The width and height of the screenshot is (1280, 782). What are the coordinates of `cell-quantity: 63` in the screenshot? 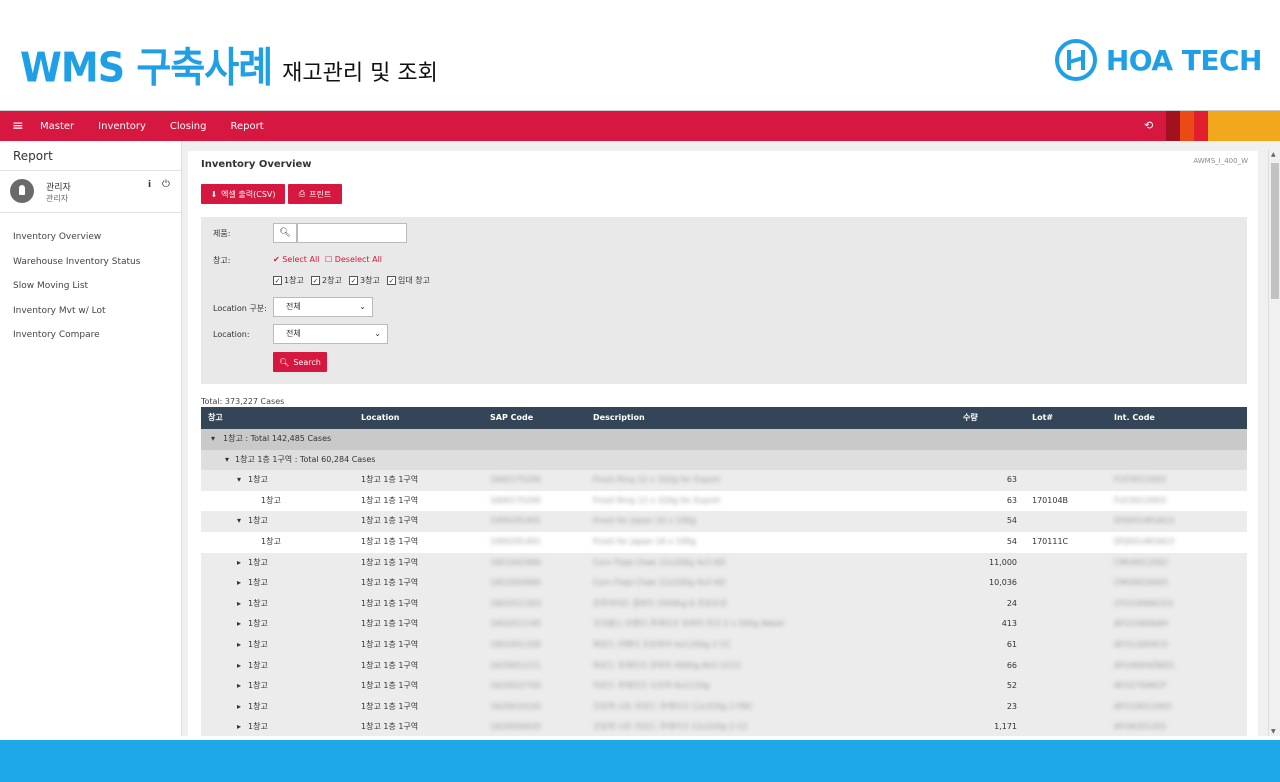 It's located at (1011, 500).